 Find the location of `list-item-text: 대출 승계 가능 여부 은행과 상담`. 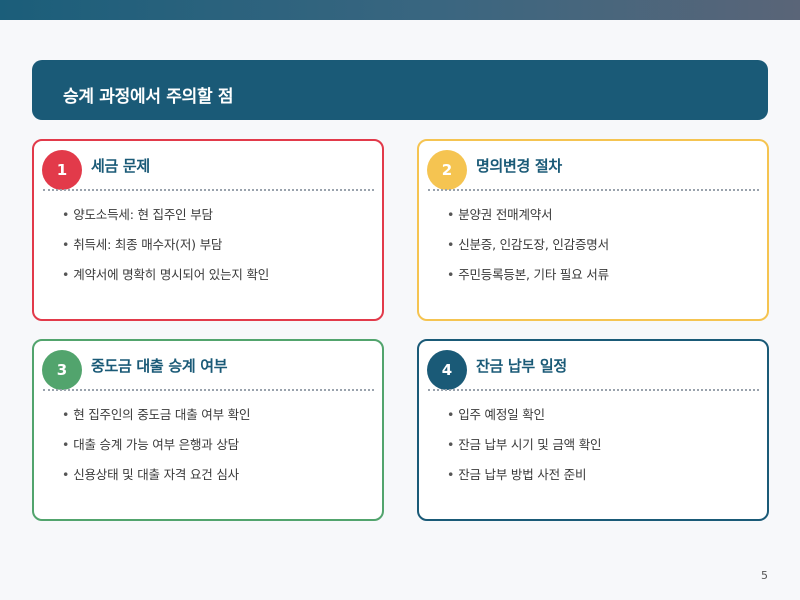

list-item-text: 대출 승계 가능 여부 은행과 상담 is located at coordinates (156, 444).